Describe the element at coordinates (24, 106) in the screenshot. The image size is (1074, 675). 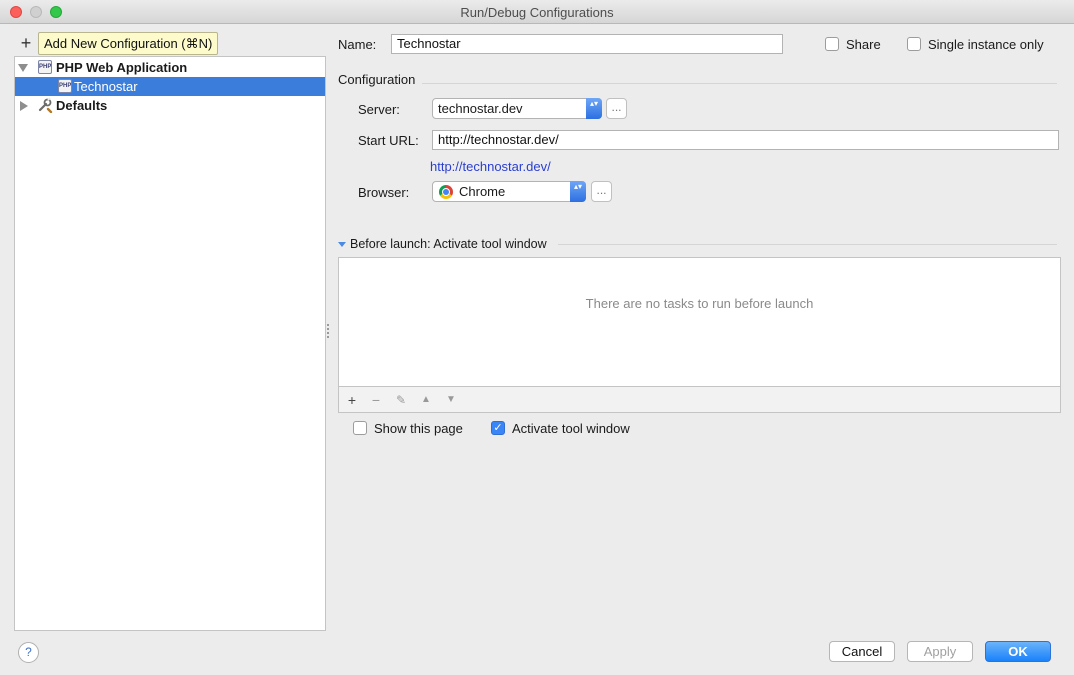
I see `expand-arrow-icon` at that location.